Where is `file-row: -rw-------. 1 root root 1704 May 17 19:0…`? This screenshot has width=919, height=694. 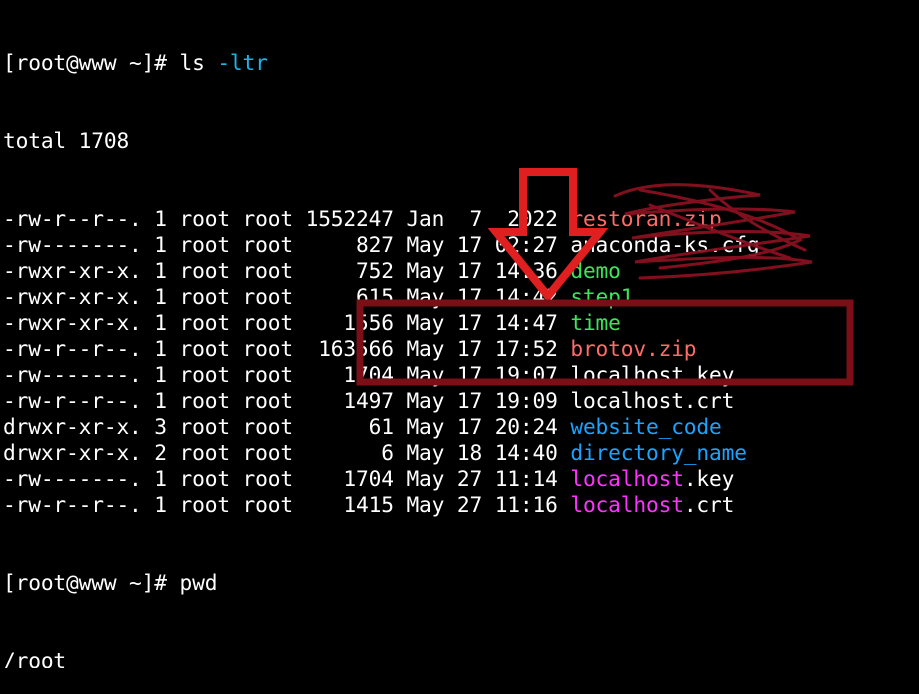
file-row: -rw-------. 1 root root 1704 May 17 19:0… is located at coordinates (461, 375).